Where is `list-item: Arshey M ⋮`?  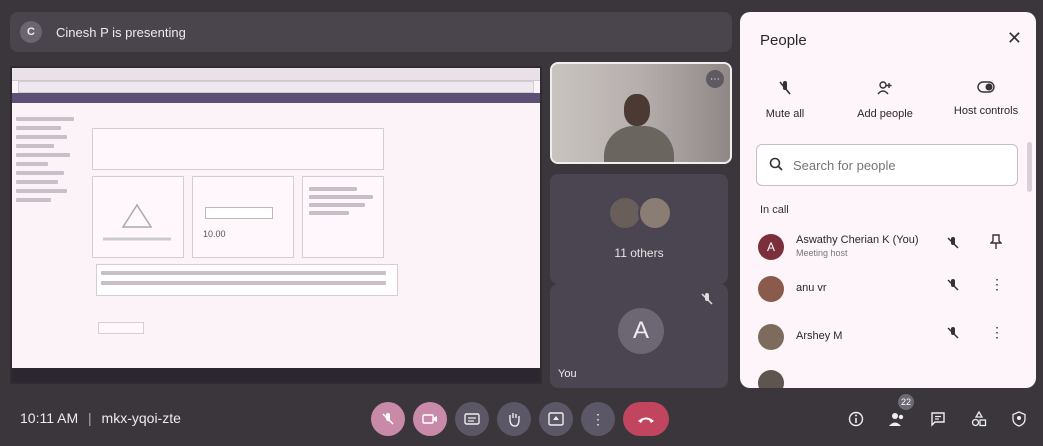 list-item: Arshey M ⋮ is located at coordinates (888, 338).